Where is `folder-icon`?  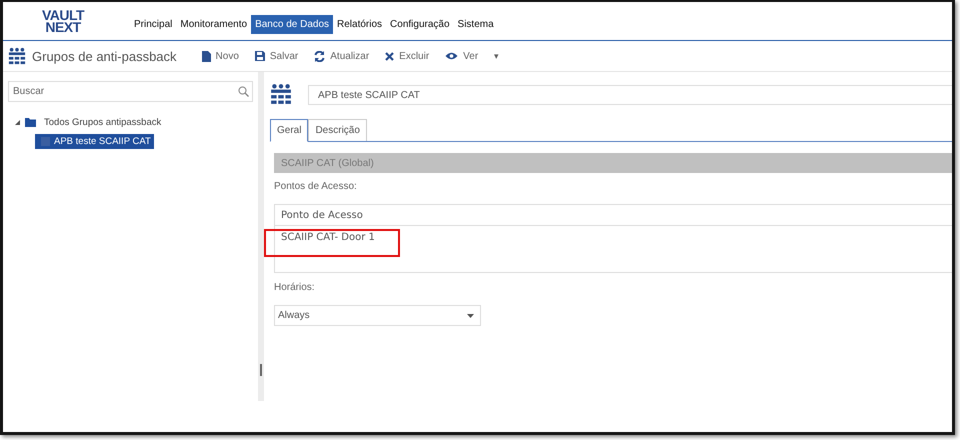 folder-icon is located at coordinates (30, 122).